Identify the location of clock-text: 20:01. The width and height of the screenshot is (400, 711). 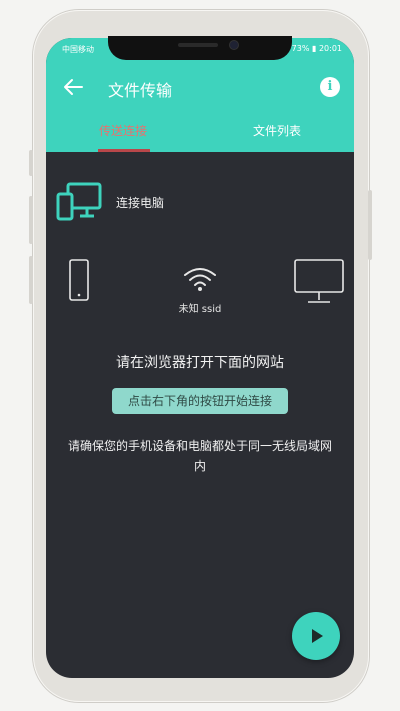
(330, 48).